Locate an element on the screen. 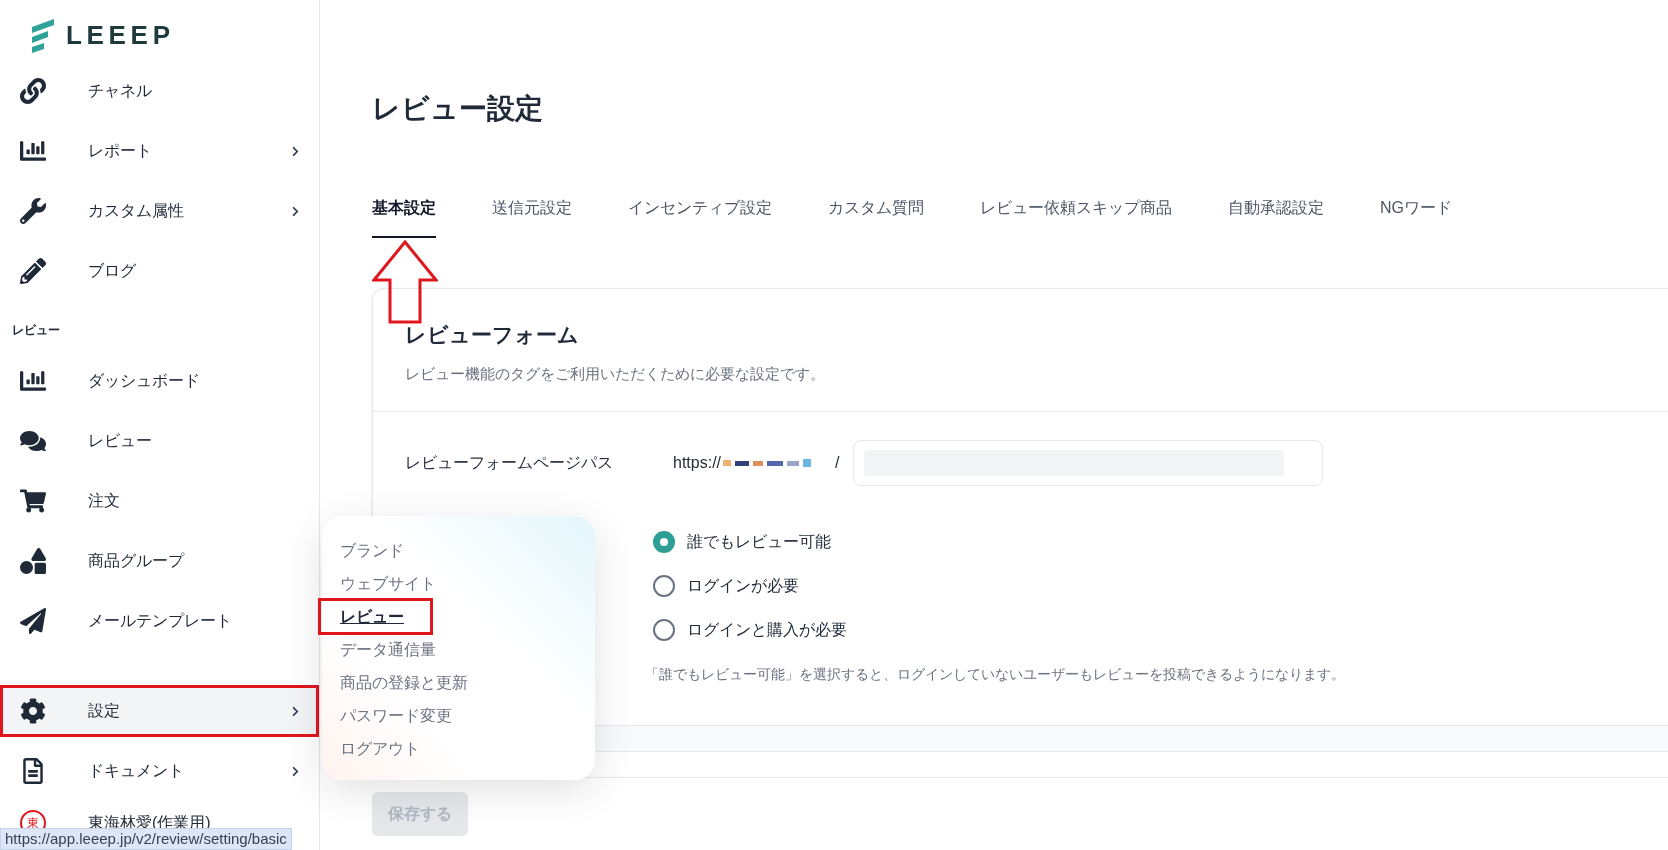 This screenshot has width=1668, height=850. sidebar-item: レビュー is located at coordinates (159, 441).